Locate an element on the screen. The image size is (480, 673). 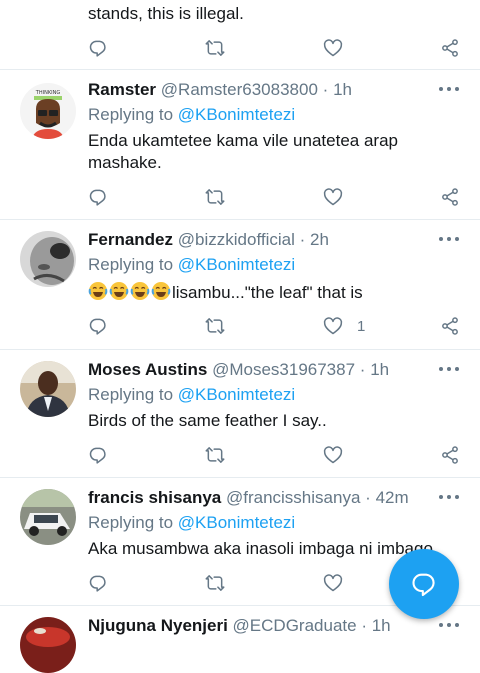
tweet-header: Ramster @Ramster63083800 · 1h is located at coordinates (220, 89).